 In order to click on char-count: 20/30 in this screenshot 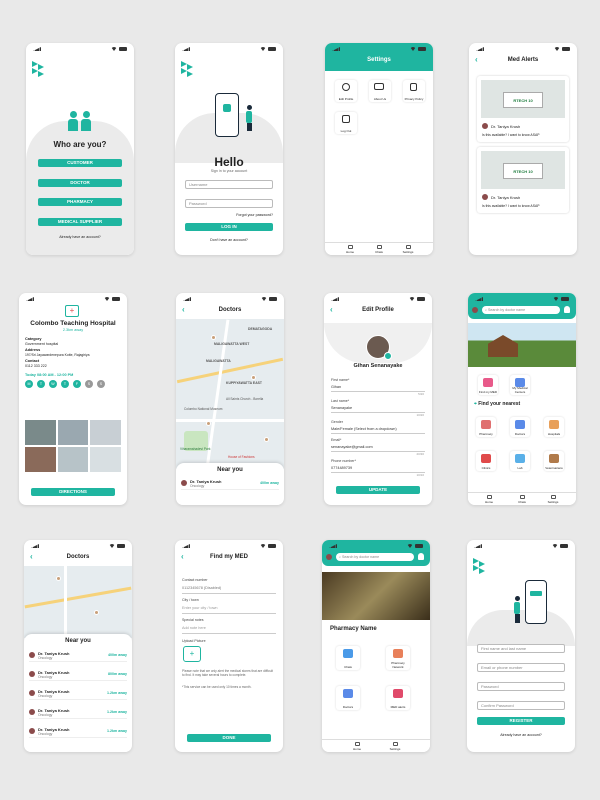, I will do `click(420, 454)`.